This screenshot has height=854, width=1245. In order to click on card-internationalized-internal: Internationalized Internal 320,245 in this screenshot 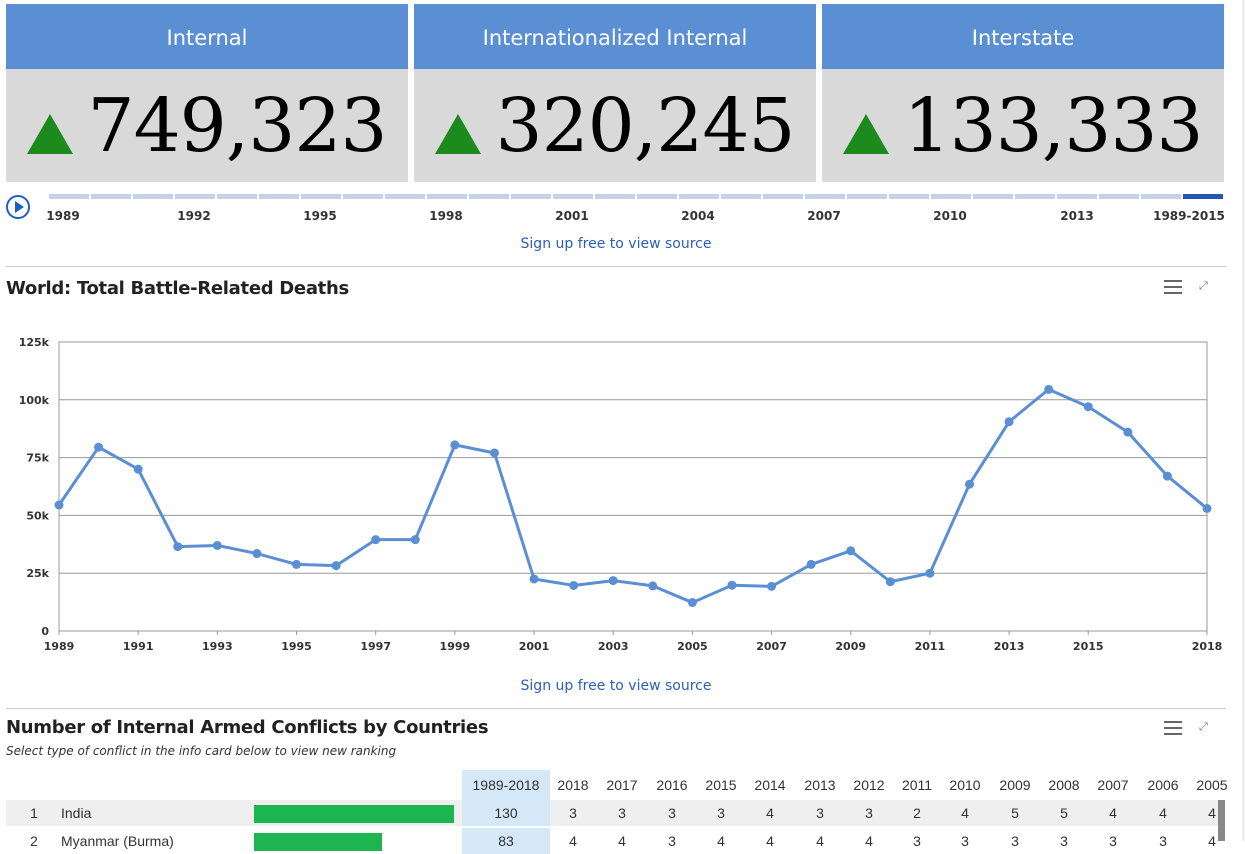, I will do `click(615, 94)`.